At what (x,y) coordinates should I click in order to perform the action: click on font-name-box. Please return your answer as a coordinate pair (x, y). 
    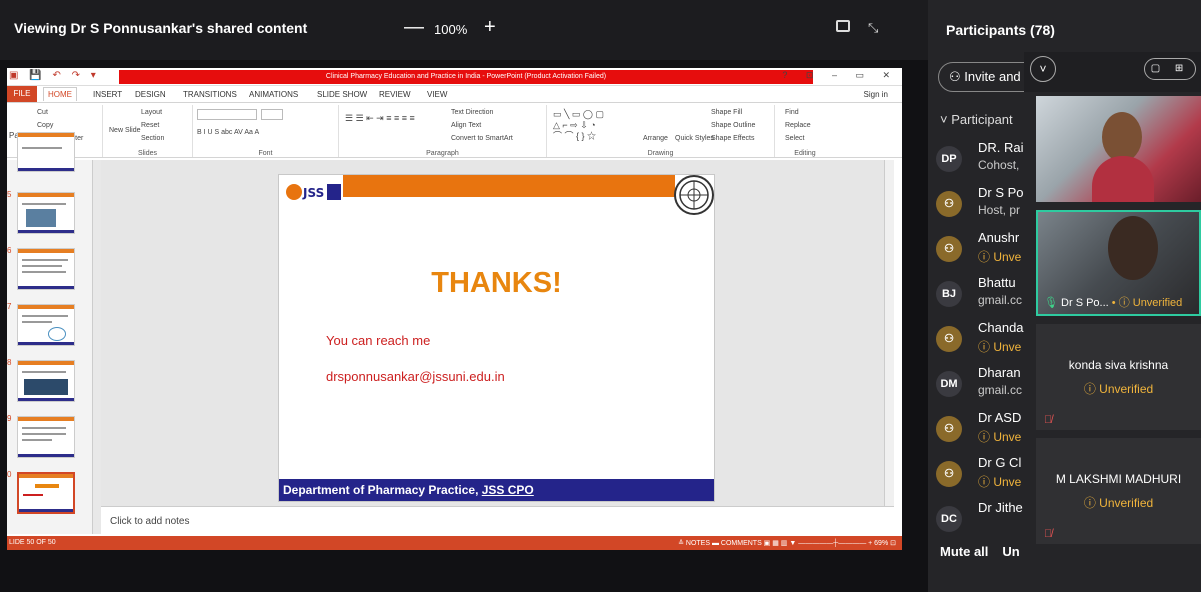
    Looking at the image, I should click on (227, 114).